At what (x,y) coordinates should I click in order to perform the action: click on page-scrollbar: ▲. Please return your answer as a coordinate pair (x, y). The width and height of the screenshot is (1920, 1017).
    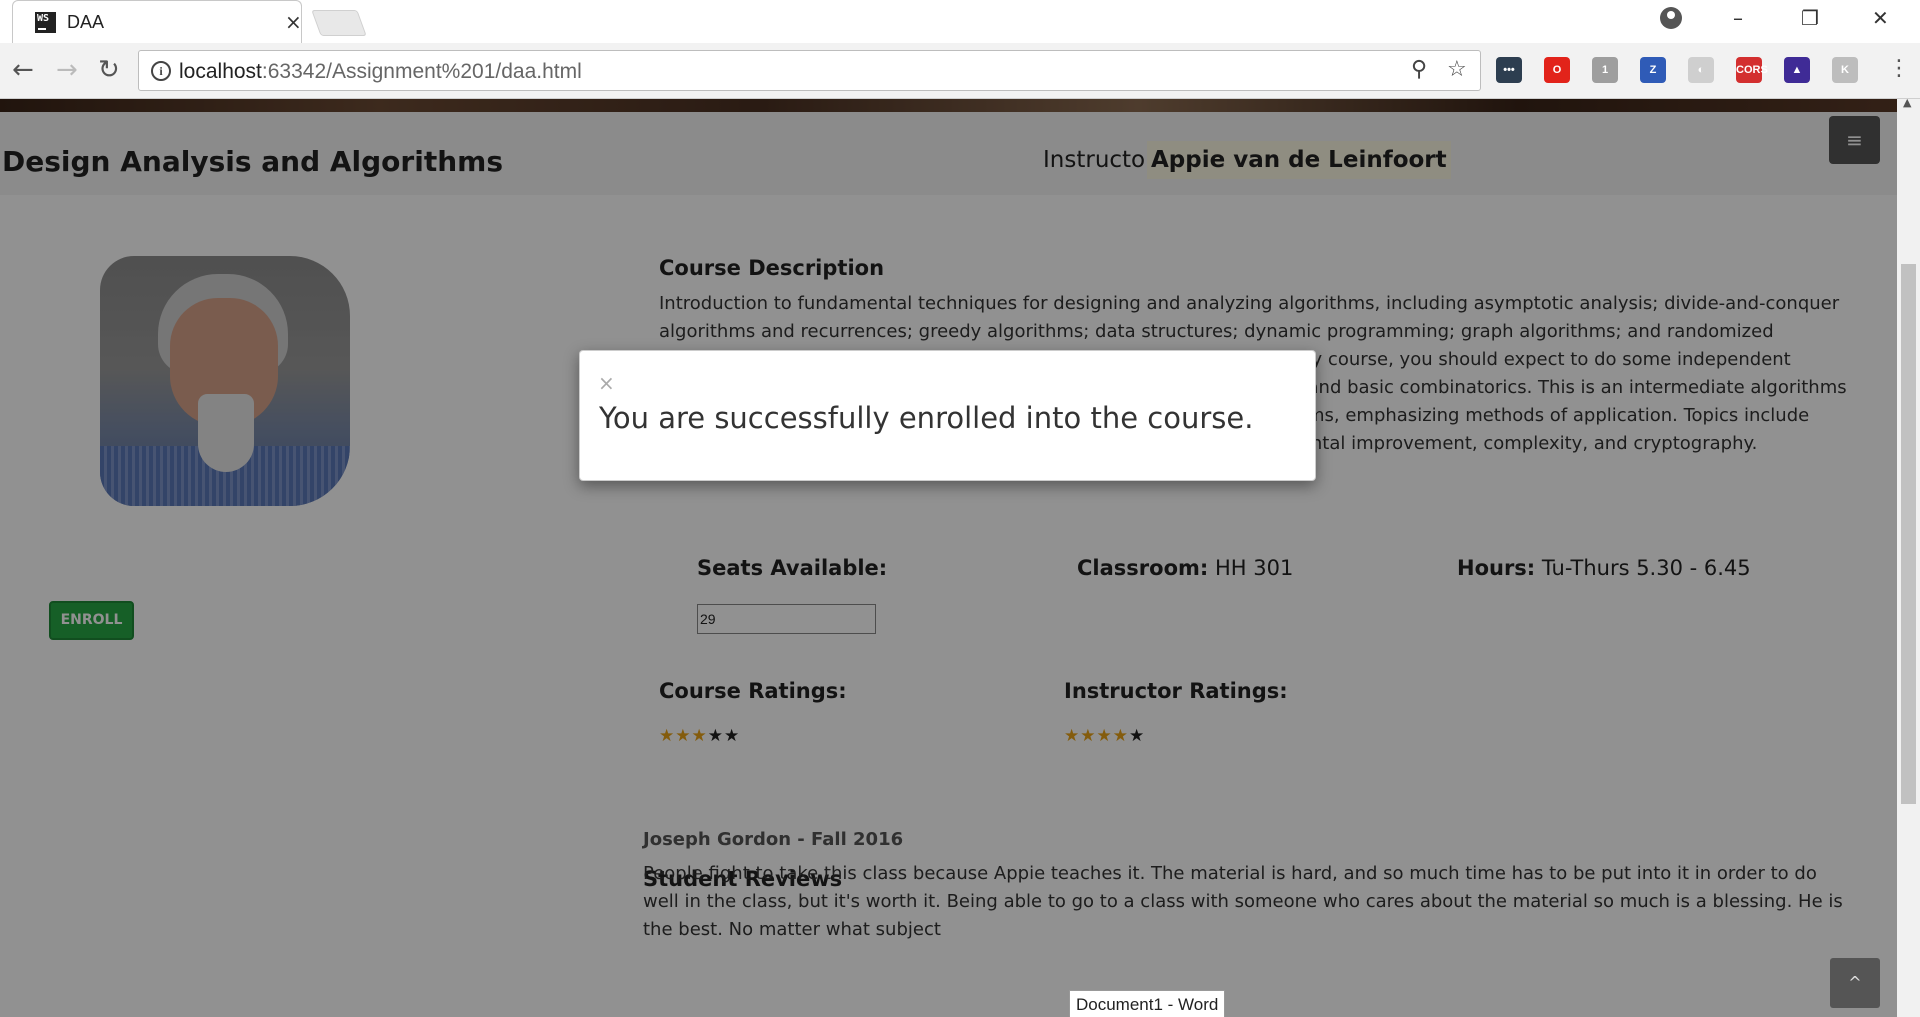
    Looking at the image, I should click on (1908, 558).